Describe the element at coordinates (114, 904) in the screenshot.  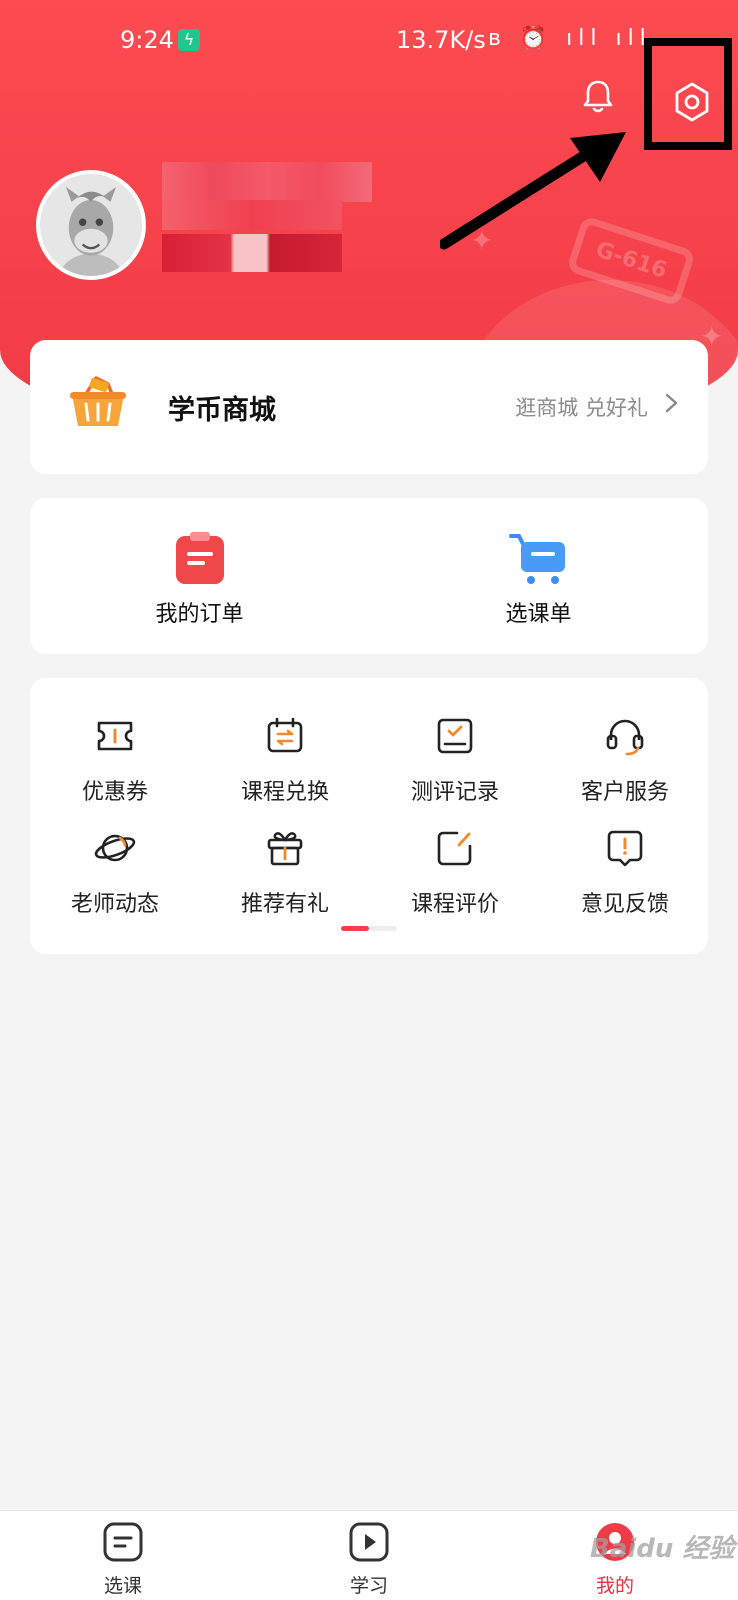
I see `teacher-updates-label: 老师动态` at that location.